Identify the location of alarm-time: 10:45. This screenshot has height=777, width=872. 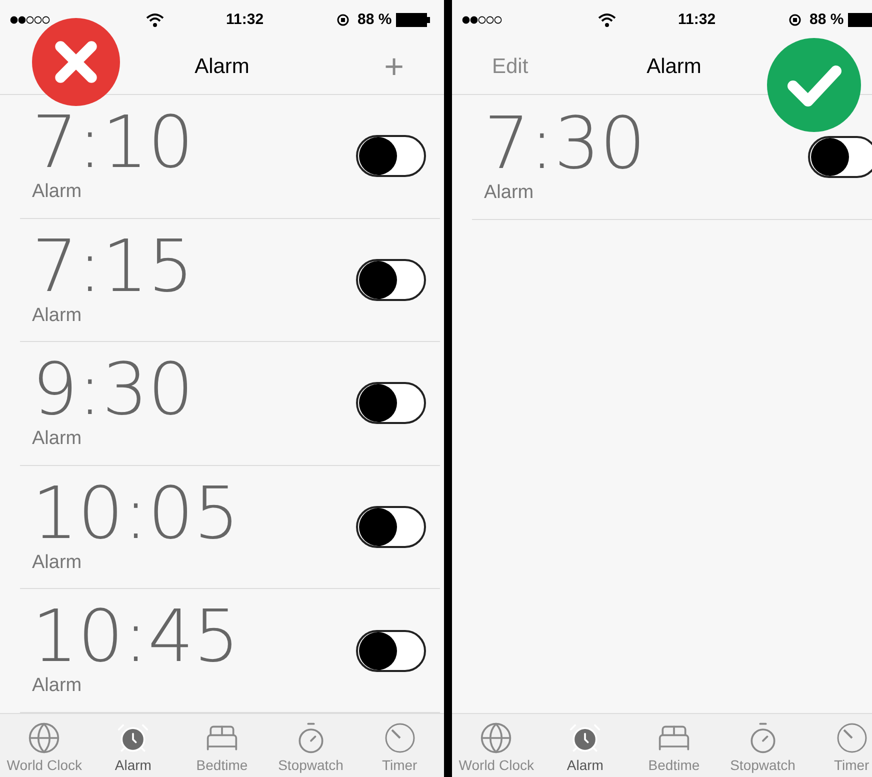
(136, 636).